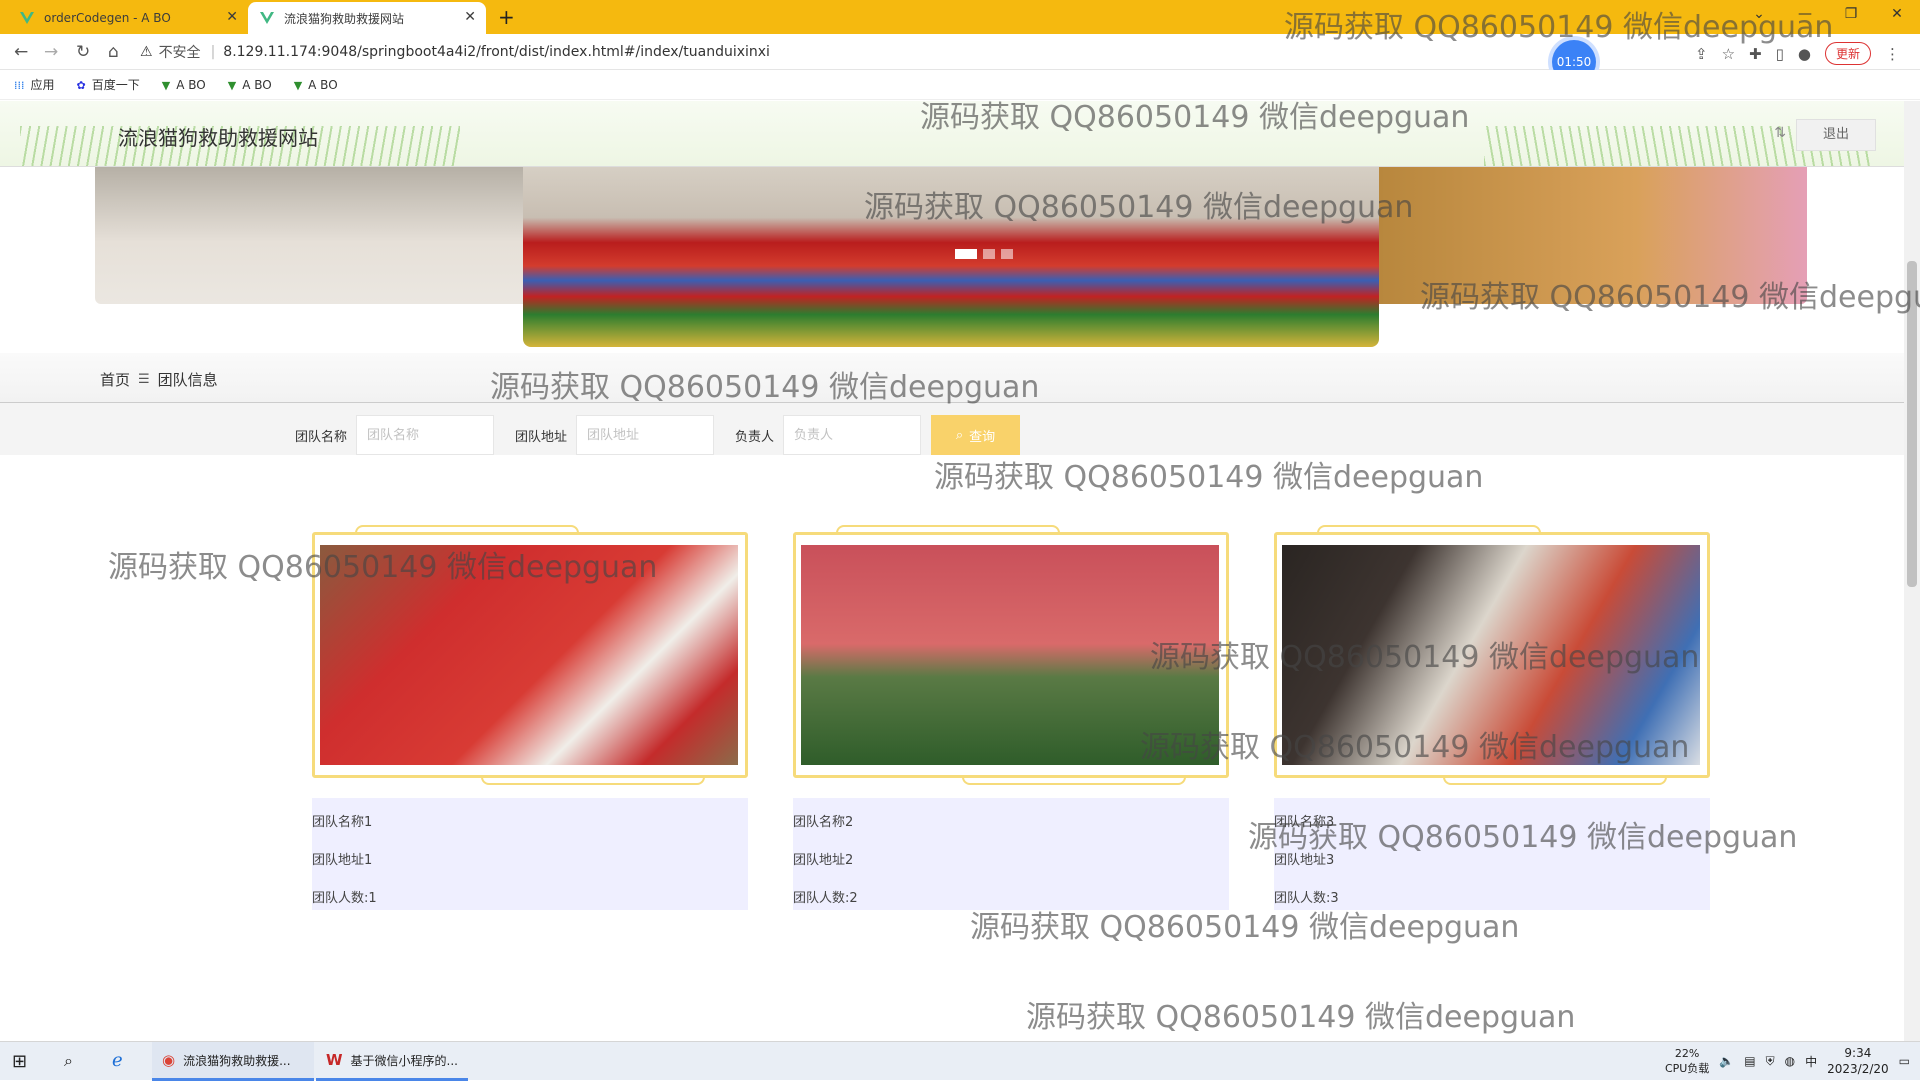 Image resolution: width=1920 pixels, height=1081 pixels. I want to click on star-icon: ☆, so click(1728, 54).